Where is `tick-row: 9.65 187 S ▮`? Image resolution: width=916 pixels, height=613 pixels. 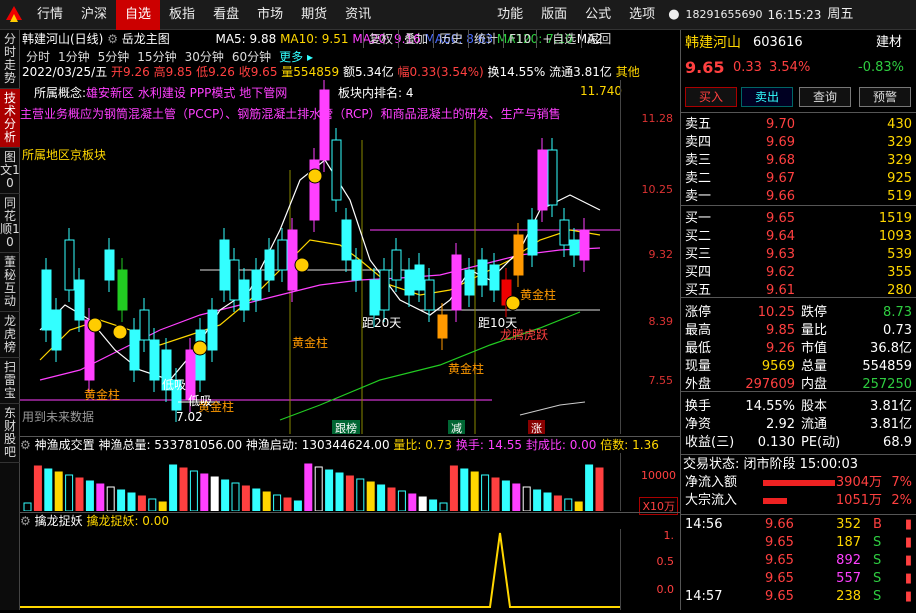
tick-row: 9.65 187 S ▮ is located at coordinates (798, 543).